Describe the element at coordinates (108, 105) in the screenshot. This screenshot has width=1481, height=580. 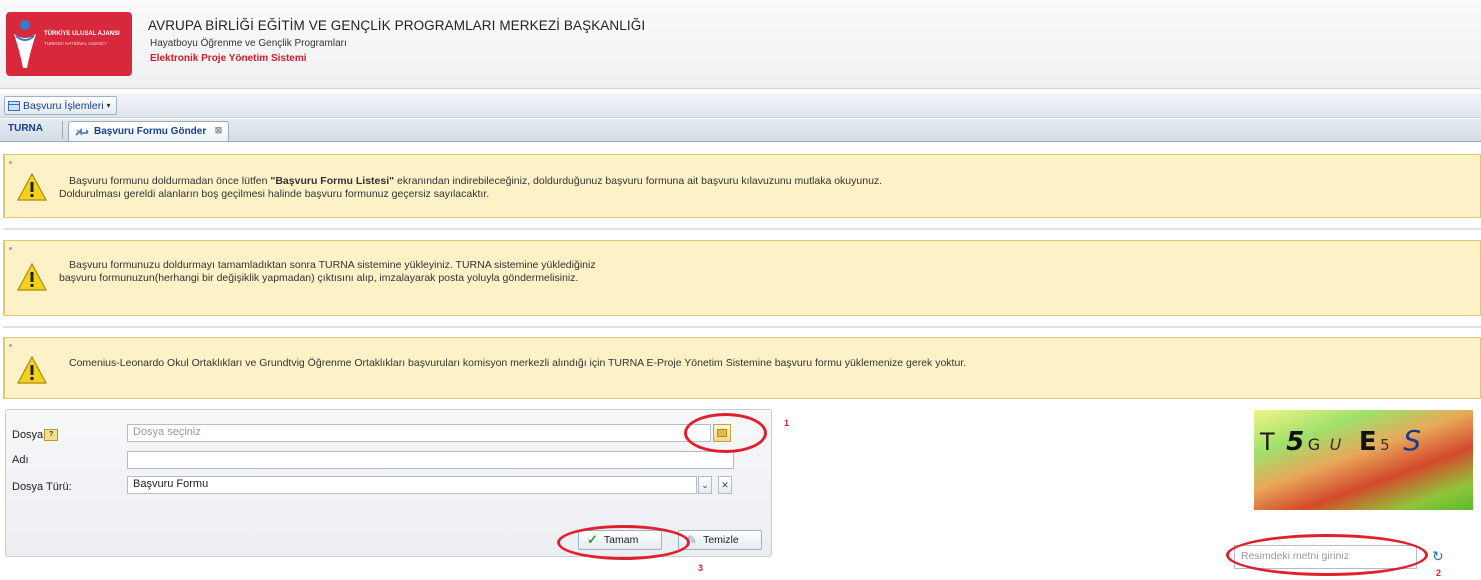
I see `chevron-down-icon: ▾` at that location.